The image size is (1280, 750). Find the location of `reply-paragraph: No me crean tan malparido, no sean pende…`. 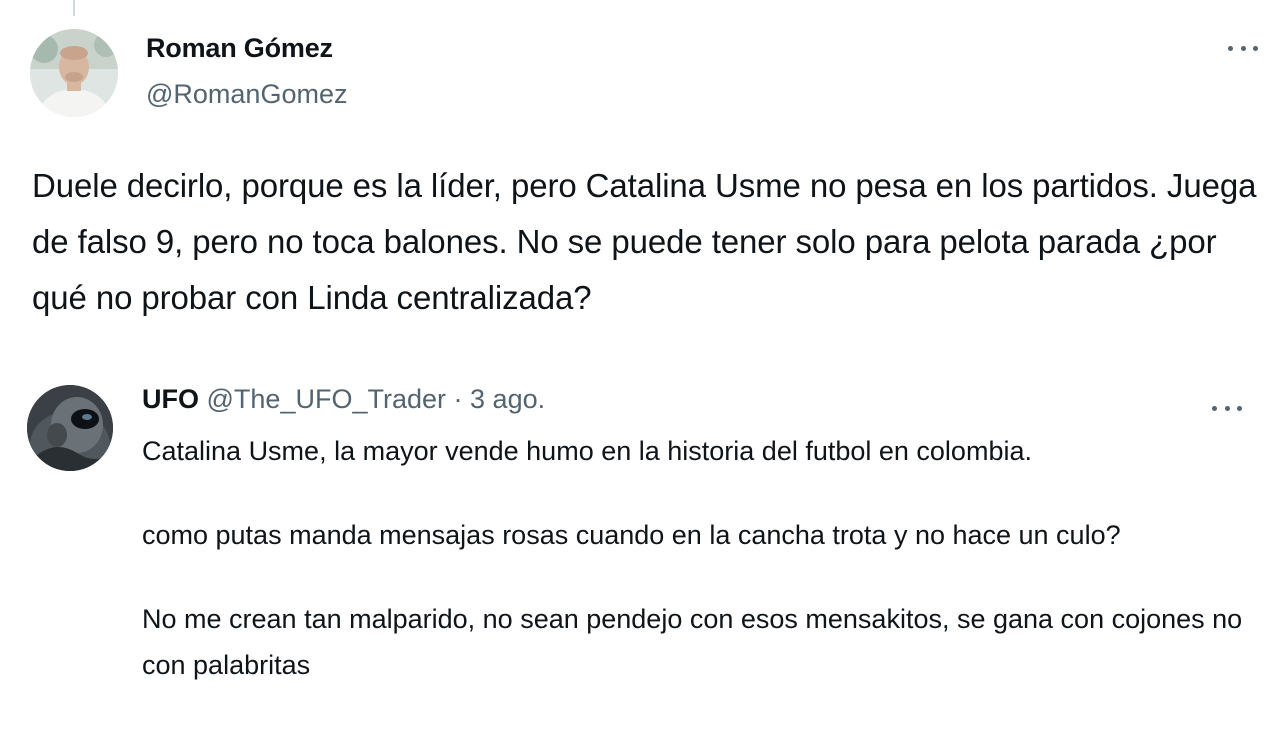

reply-paragraph: No me crean tan malparido, no sean pende… is located at coordinates (692, 642).